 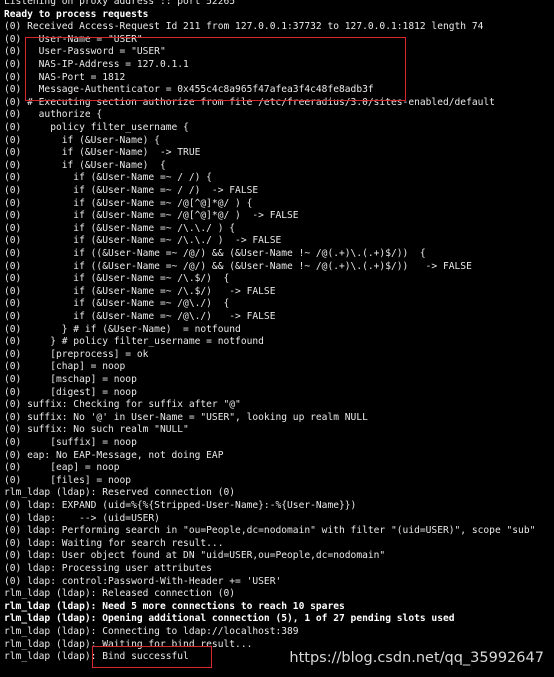 What do you see at coordinates (102, 153) in the screenshot?
I see `terminal-line: (0) if (&User-Name) -> TRUE` at bounding box center [102, 153].